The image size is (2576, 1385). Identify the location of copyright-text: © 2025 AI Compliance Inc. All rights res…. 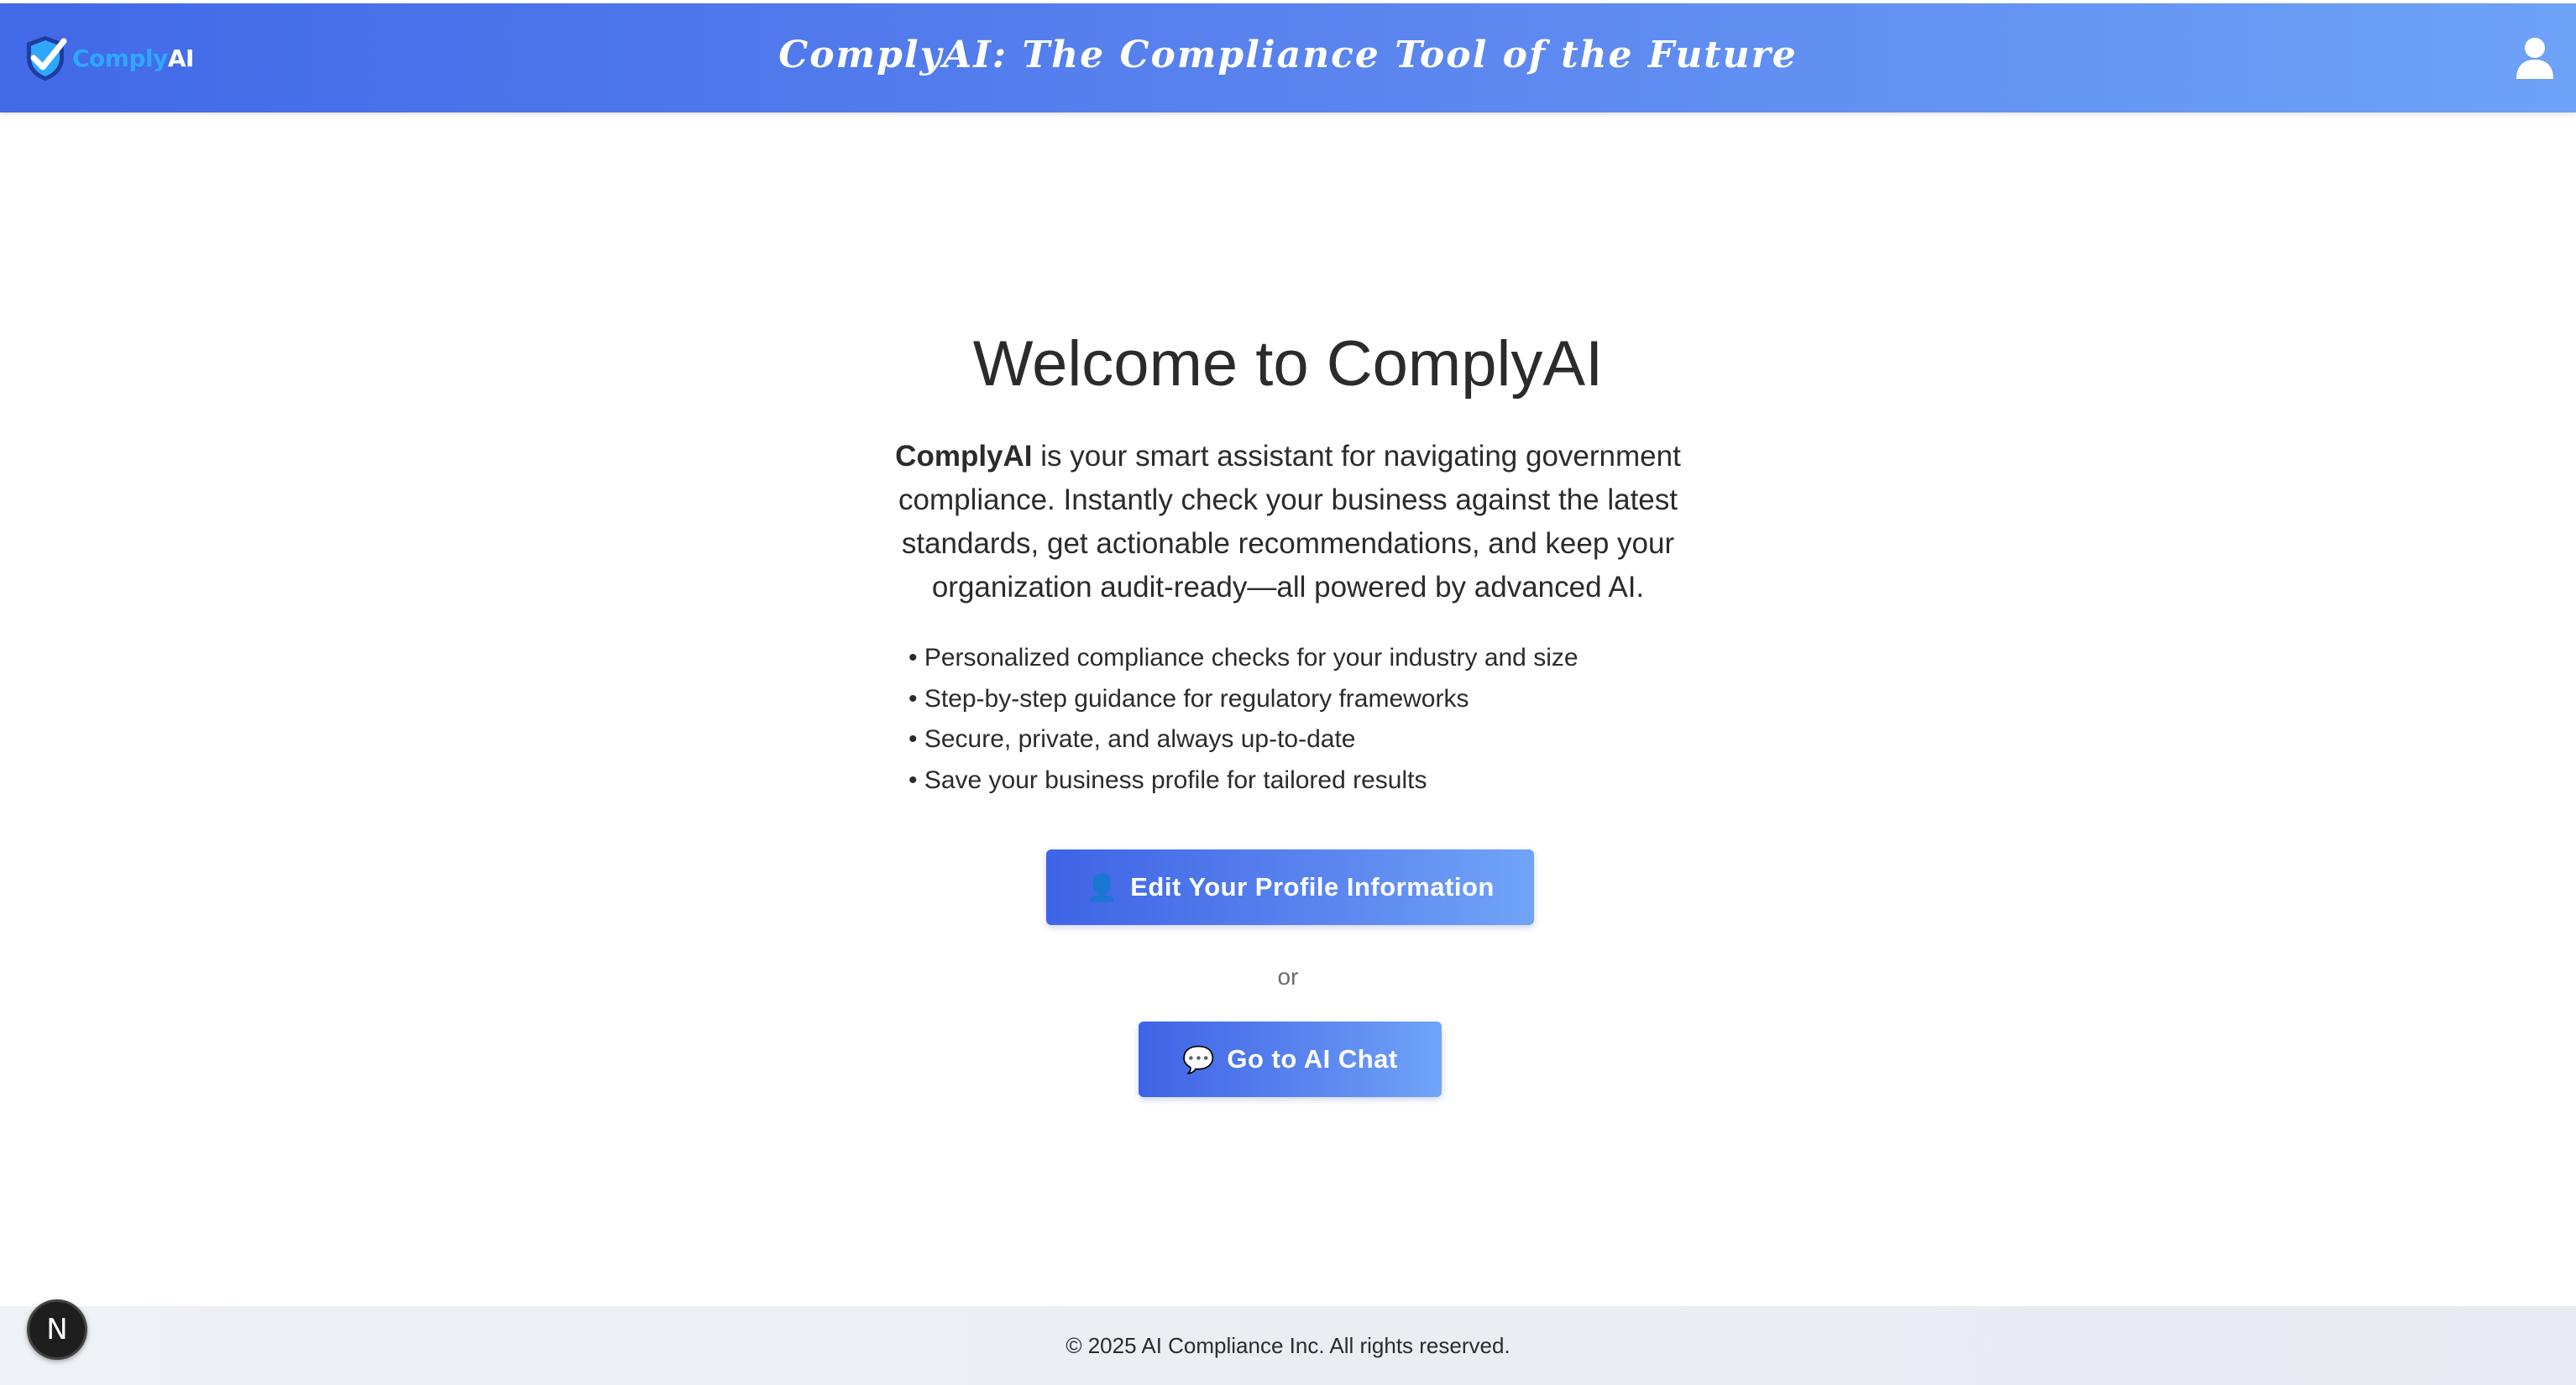
(1288, 1345).